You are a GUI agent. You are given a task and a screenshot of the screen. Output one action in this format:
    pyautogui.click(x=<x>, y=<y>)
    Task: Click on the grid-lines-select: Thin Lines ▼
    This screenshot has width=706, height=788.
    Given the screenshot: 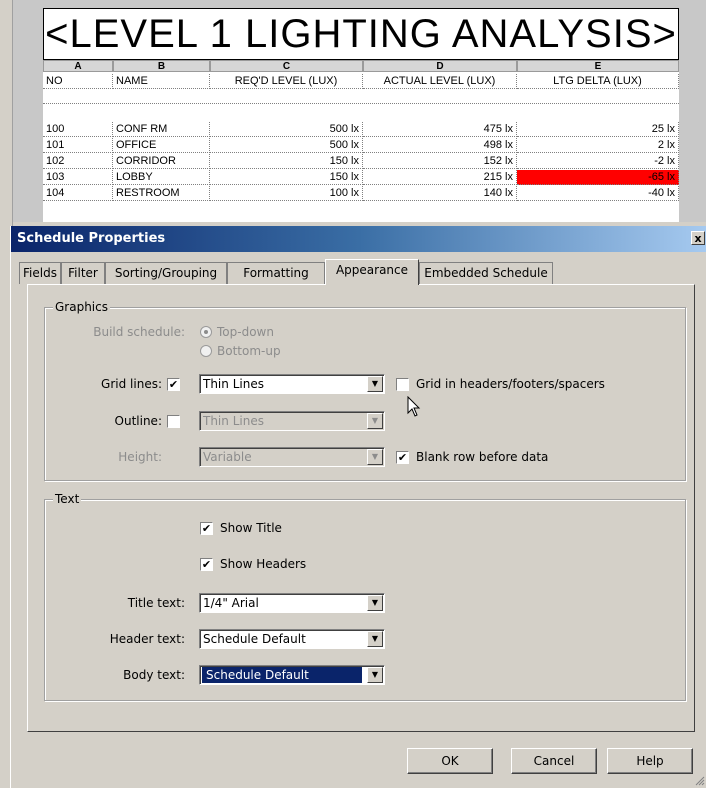 What is the action you would take?
    pyautogui.click(x=292, y=384)
    